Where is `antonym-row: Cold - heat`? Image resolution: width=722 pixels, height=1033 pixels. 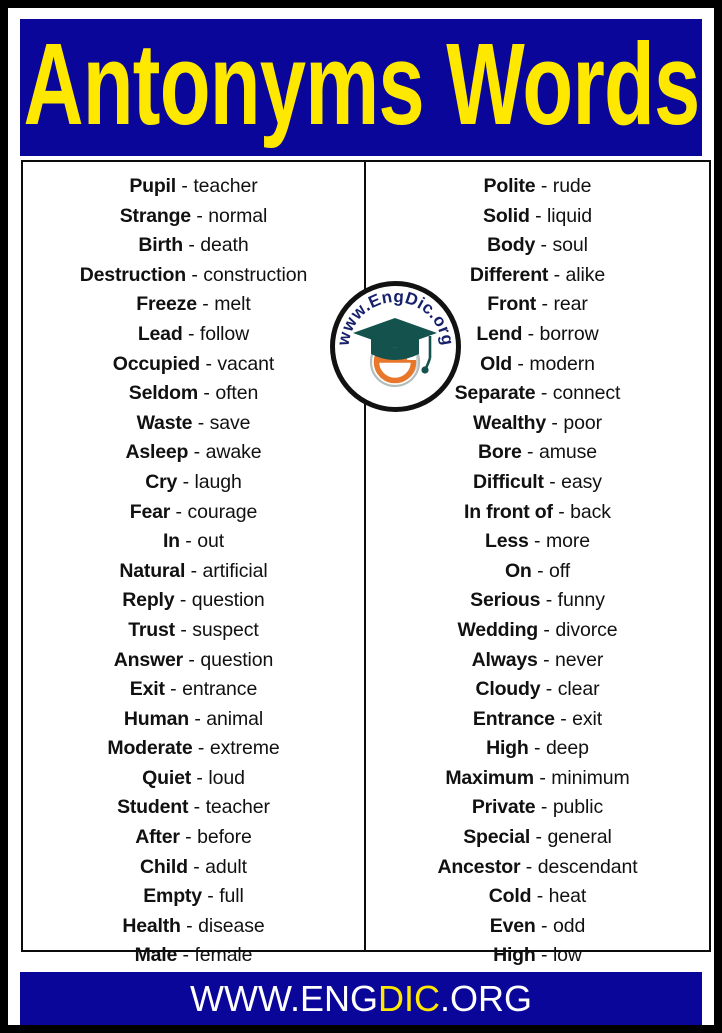 antonym-row: Cold - heat is located at coordinates (537, 897).